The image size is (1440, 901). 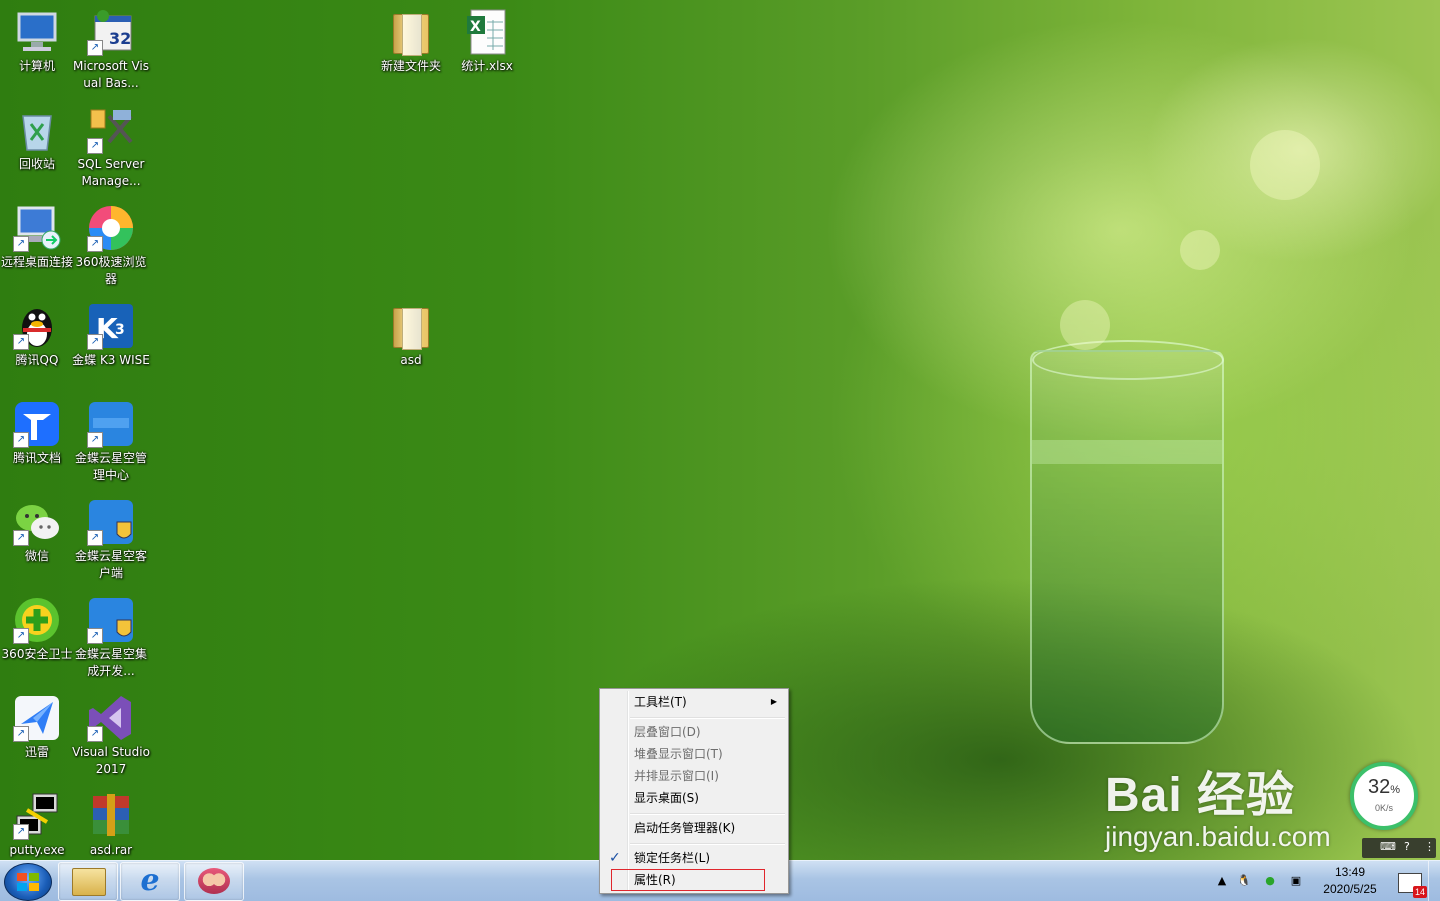 What do you see at coordinates (411, 333) in the screenshot?
I see `desktop-icon-asd-folder: asd` at bounding box center [411, 333].